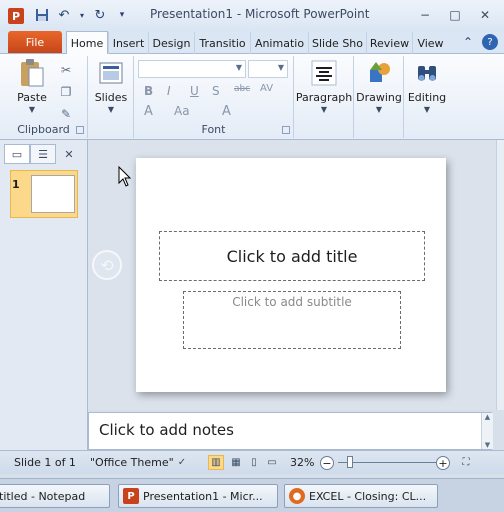  Describe the element at coordinates (216, 91) in the screenshot. I see `shadow-button: S` at that location.